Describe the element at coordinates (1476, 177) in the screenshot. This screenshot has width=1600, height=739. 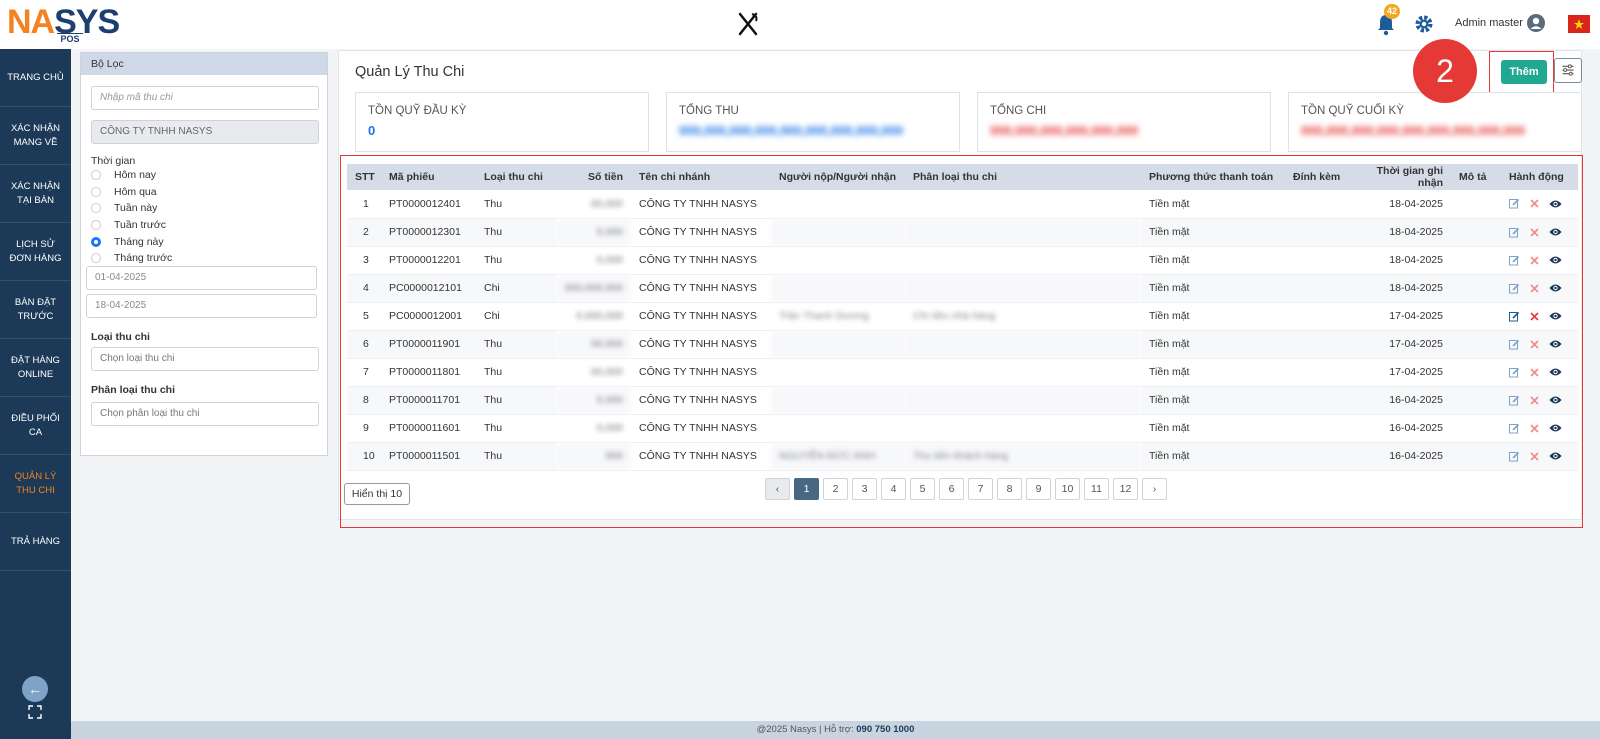
I see `col-description: Mô tả` at that location.